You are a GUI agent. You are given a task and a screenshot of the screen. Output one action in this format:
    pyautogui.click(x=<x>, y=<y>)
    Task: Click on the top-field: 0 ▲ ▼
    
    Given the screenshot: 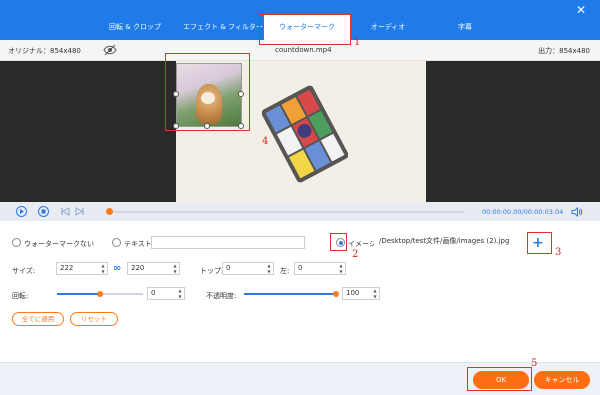 What is the action you would take?
    pyautogui.click(x=248, y=268)
    